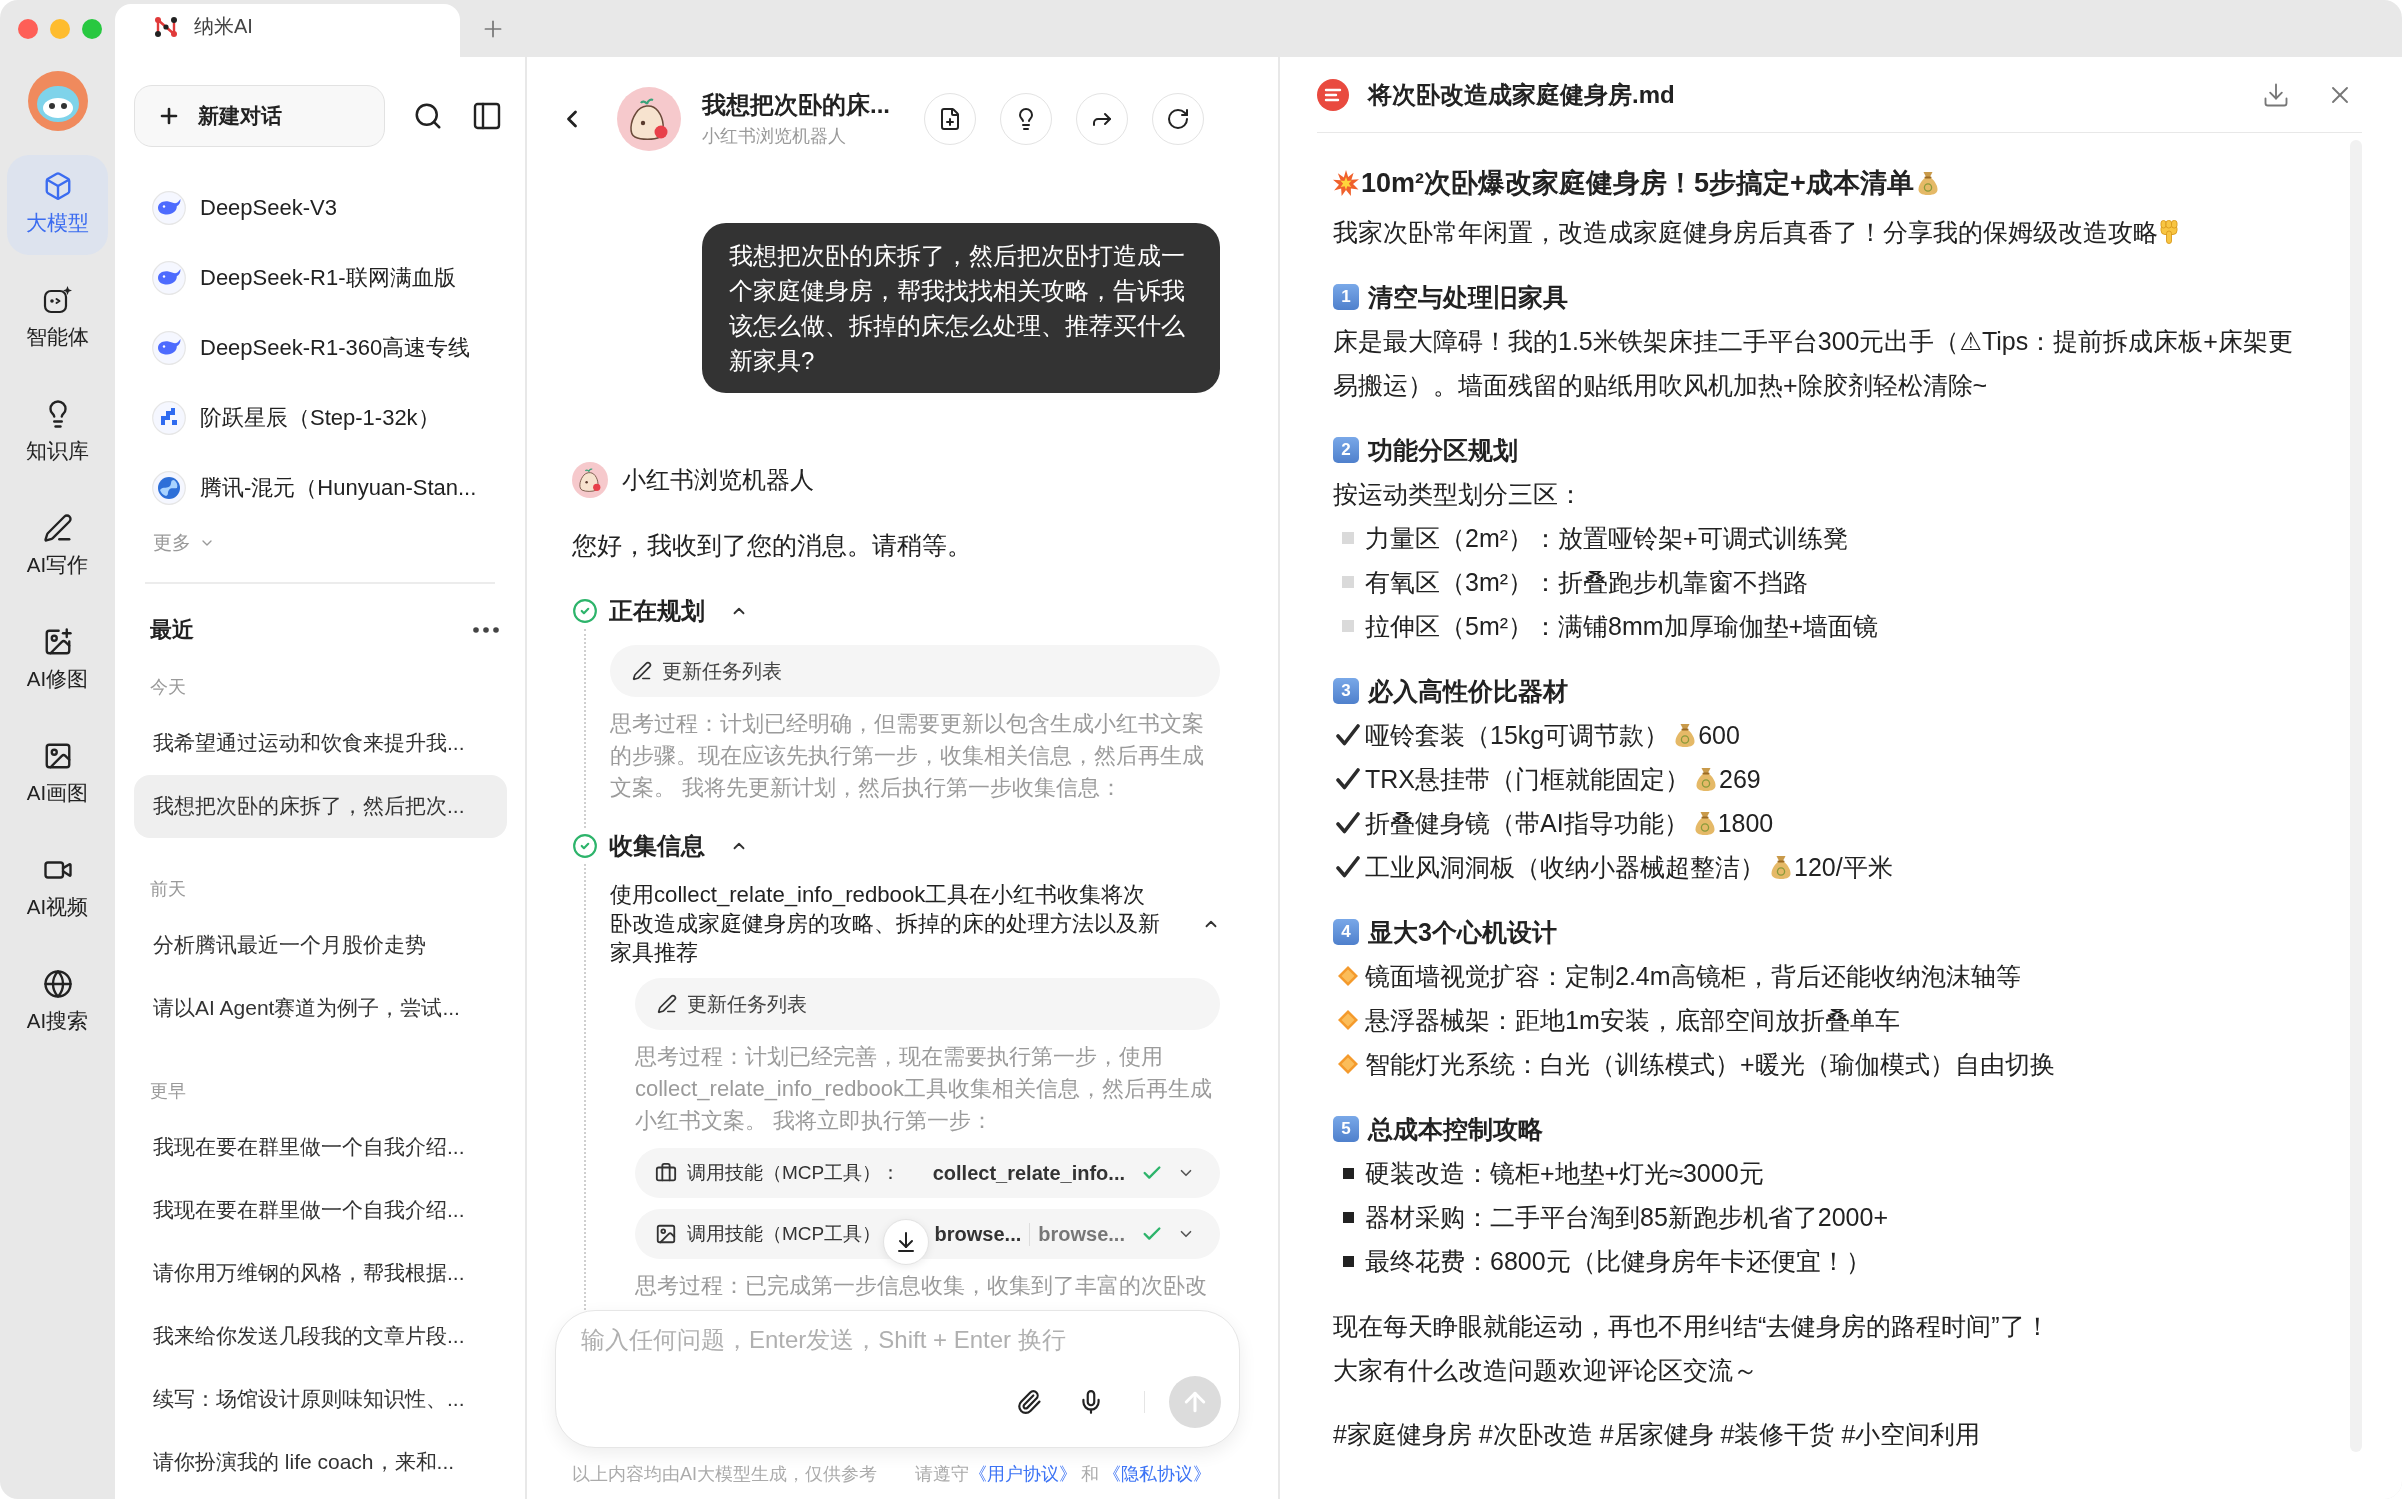 The image size is (2402, 1499). I want to click on nav-item: 大模型, so click(57, 205).